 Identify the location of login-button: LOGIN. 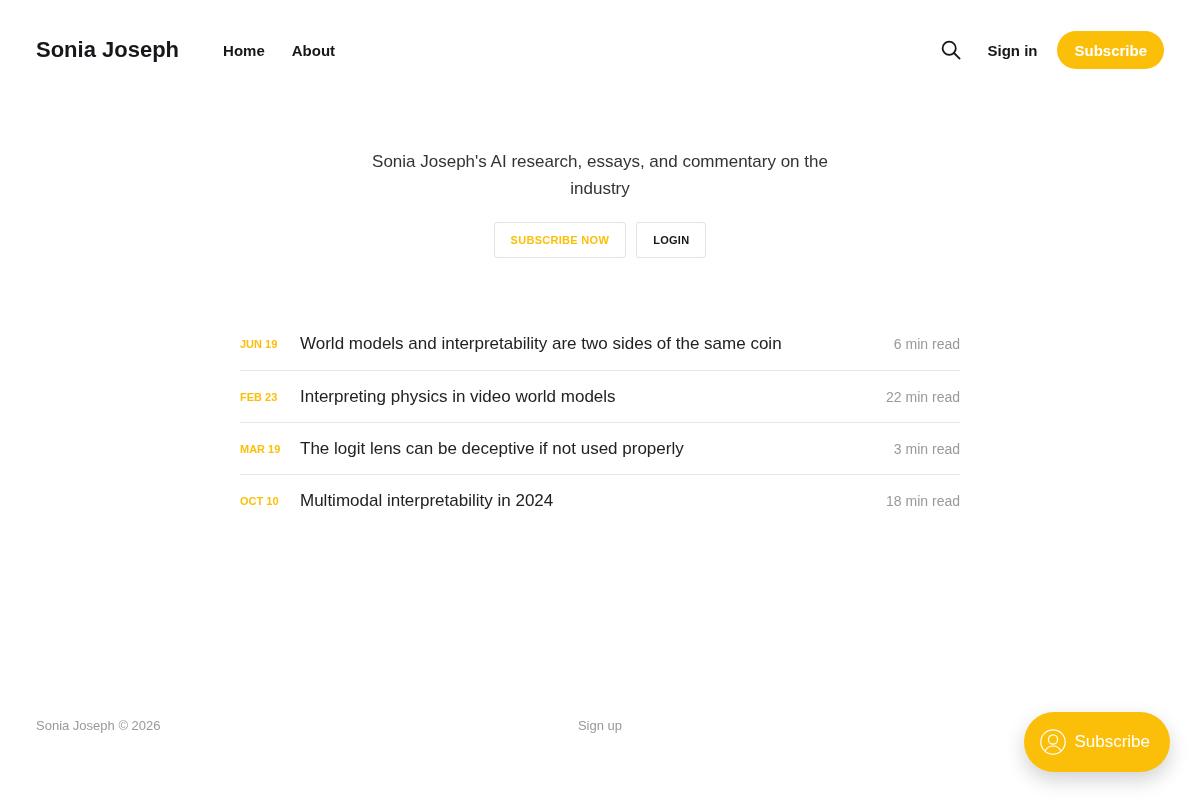
(671, 240).